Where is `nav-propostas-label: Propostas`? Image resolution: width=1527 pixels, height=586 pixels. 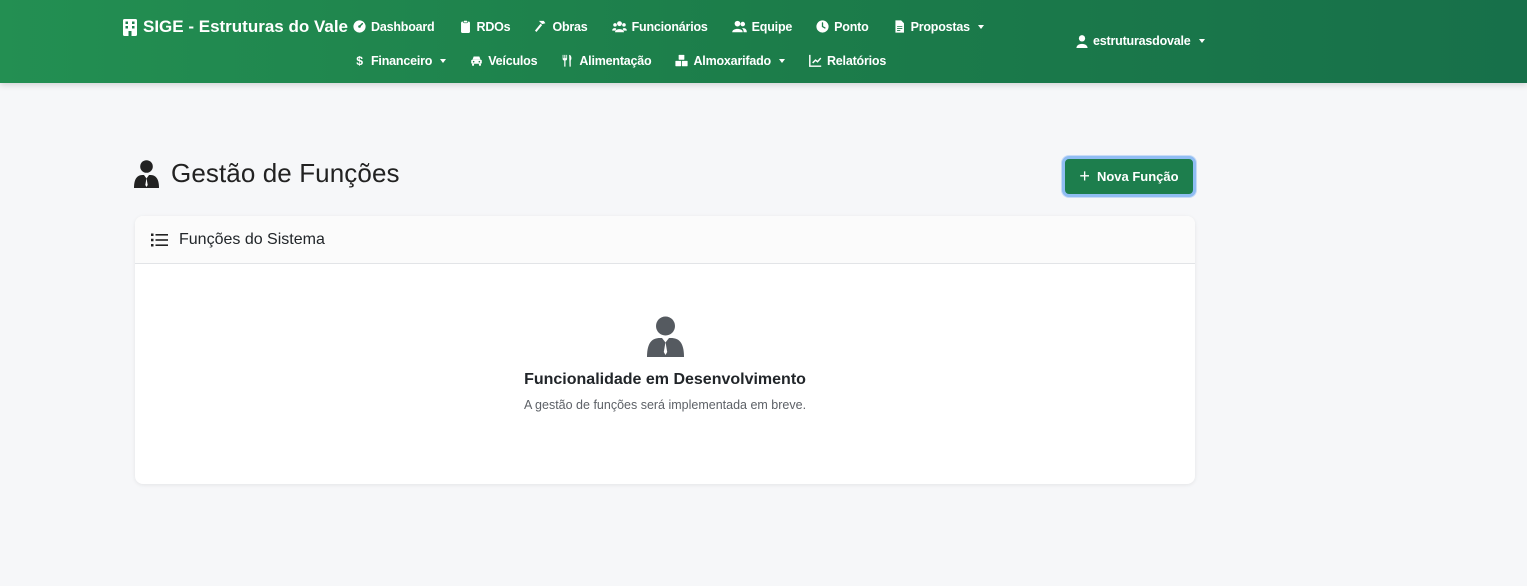 nav-propostas-label: Propostas is located at coordinates (940, 26).